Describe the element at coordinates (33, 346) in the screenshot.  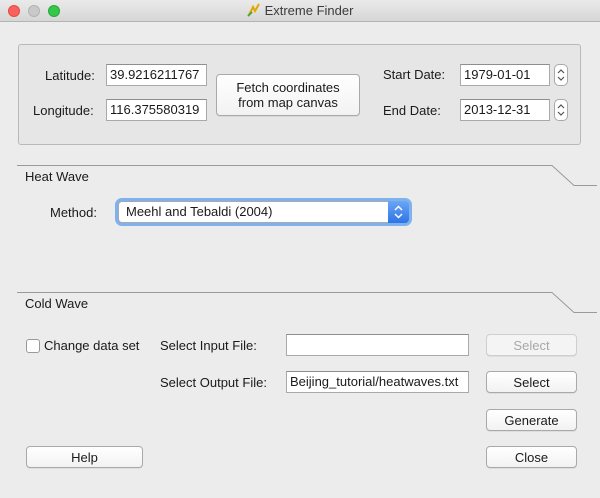
I see `change-data-set-checkbox` at that location.